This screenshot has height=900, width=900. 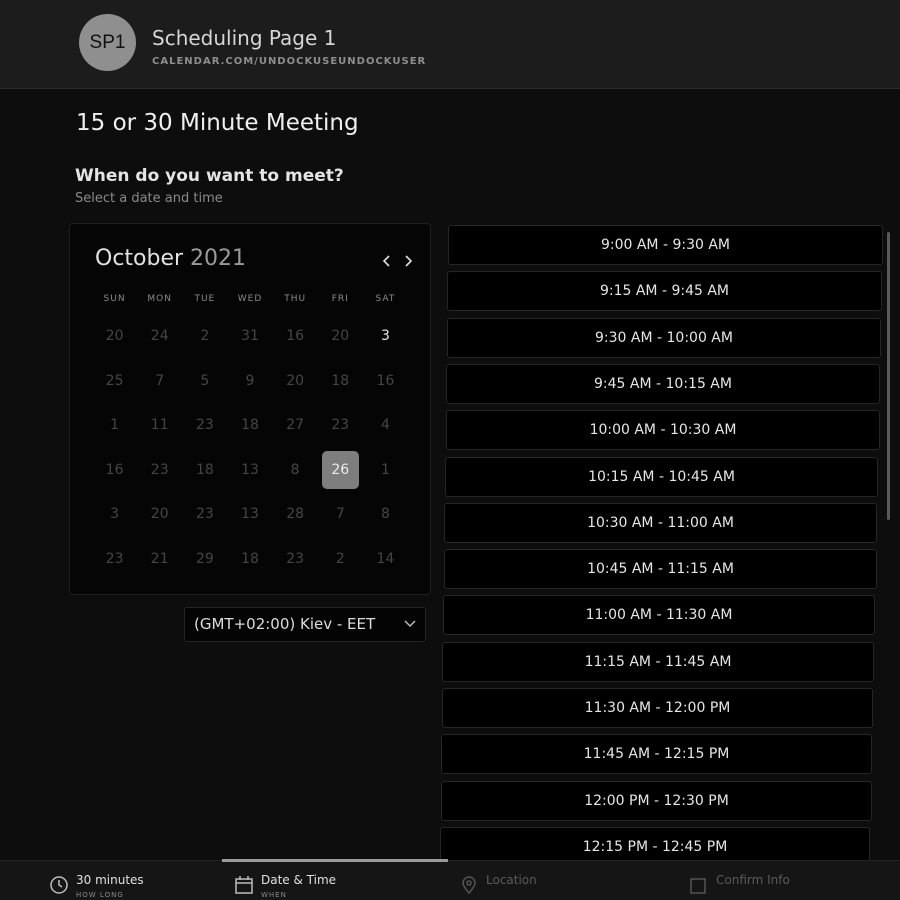 I want to click on calendar-day-number: 28, so click(x=295, y=514).